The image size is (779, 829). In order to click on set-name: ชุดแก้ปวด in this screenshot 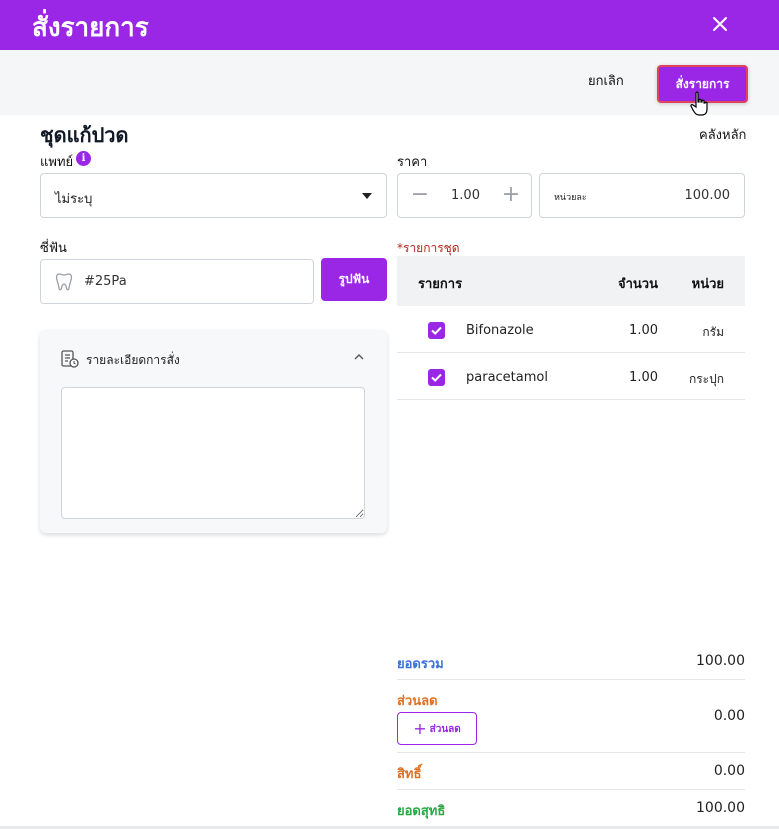, I will do `click(84, 135)`.